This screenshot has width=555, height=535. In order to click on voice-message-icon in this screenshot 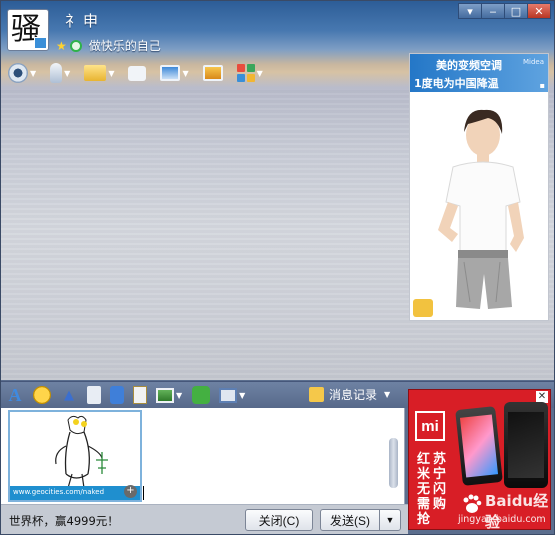, I will do `click(117, 395)`.